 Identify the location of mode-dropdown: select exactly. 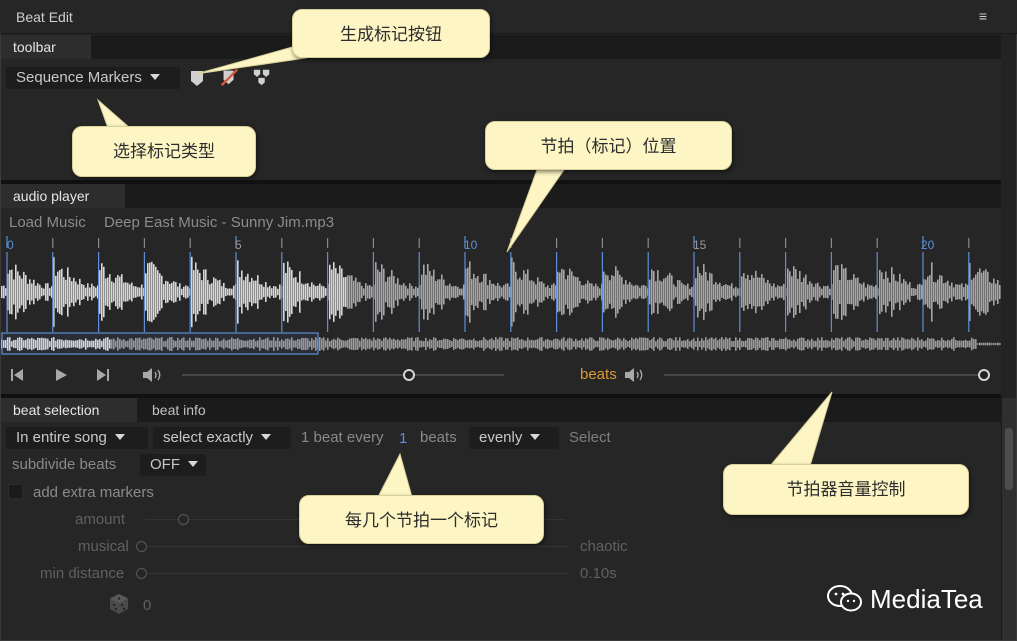
(222, 438).